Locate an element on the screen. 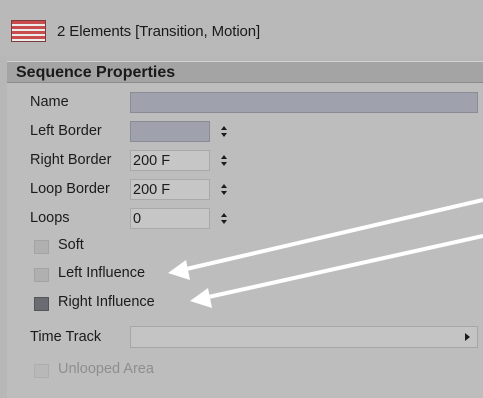 Image resolution: width=483 pixels, height=398 pixels. arrow-head-left-influence-icon is located at coordinates (179, 270).